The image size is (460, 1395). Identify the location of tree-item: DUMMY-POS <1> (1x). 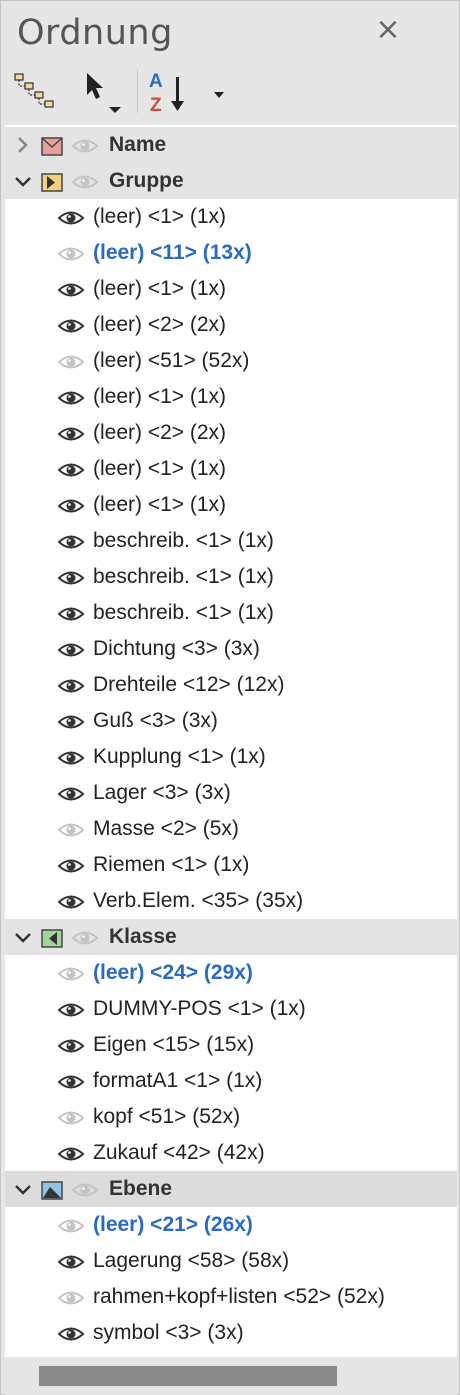
(231, 1009).